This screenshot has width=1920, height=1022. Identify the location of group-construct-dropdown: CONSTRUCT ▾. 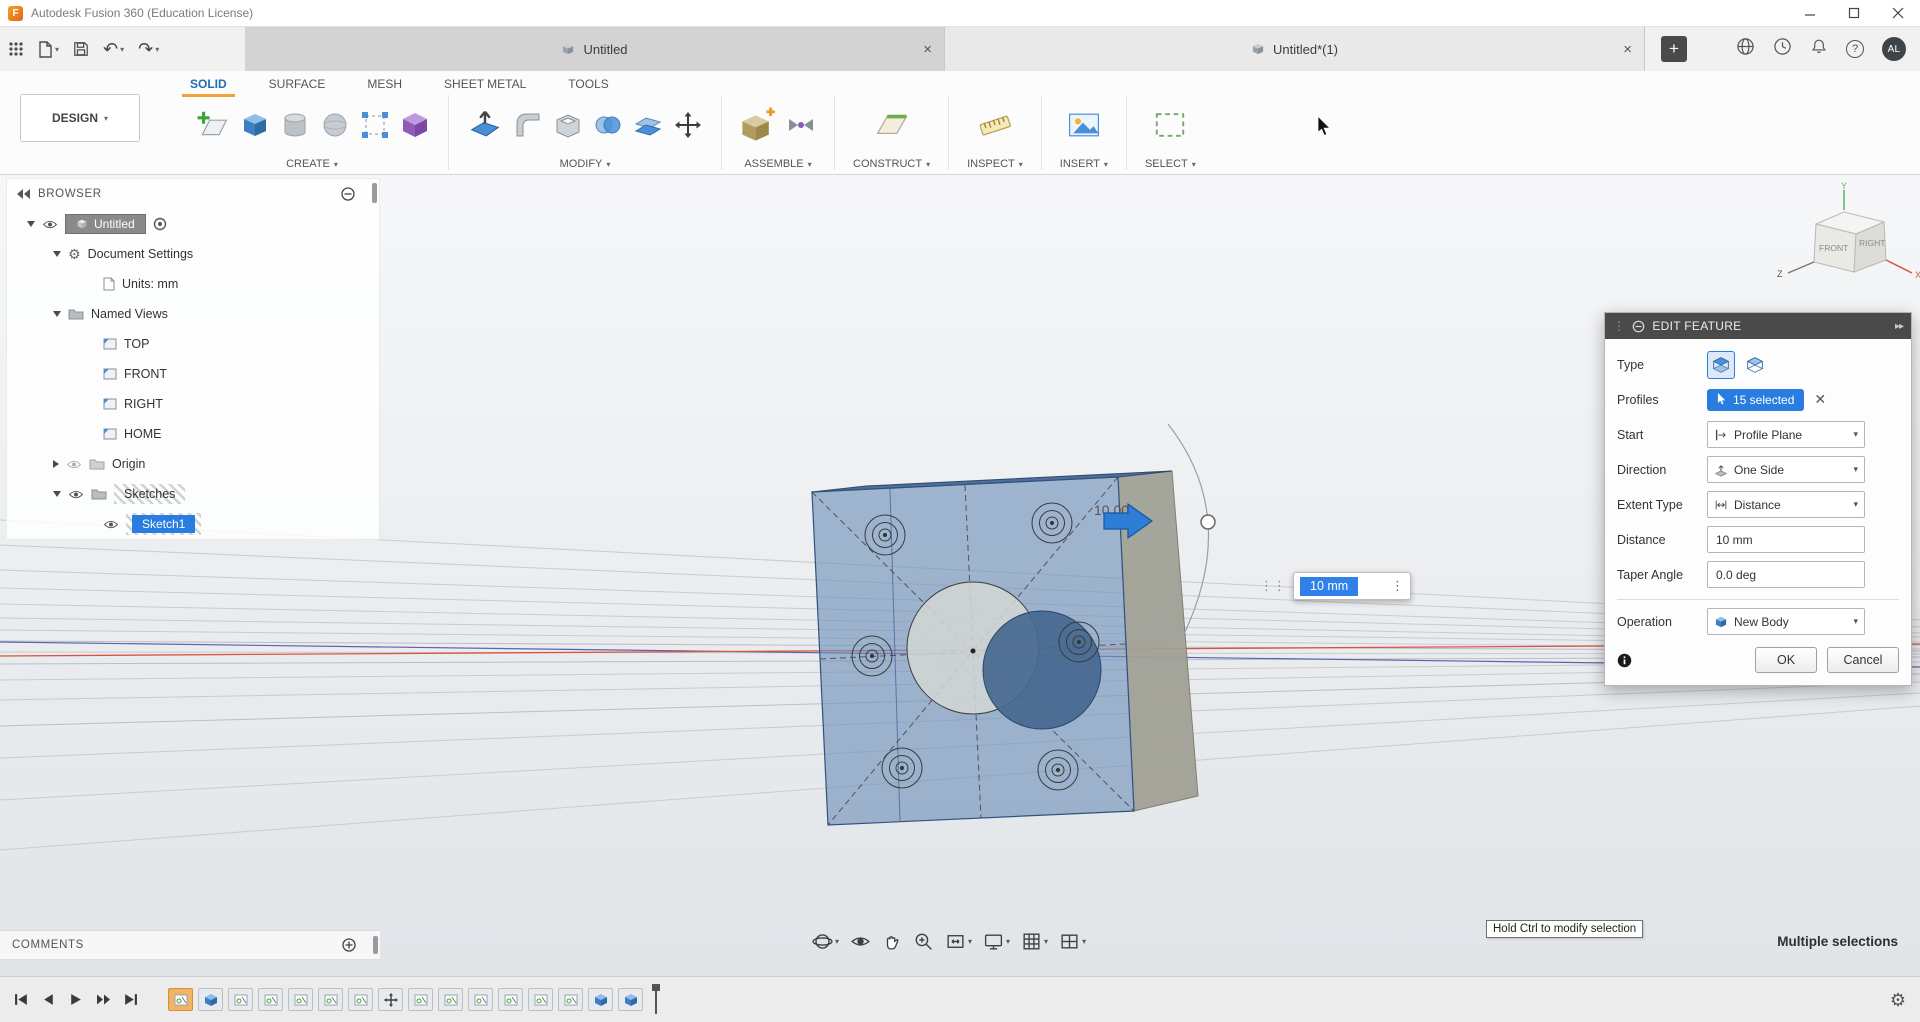
(891, 164).